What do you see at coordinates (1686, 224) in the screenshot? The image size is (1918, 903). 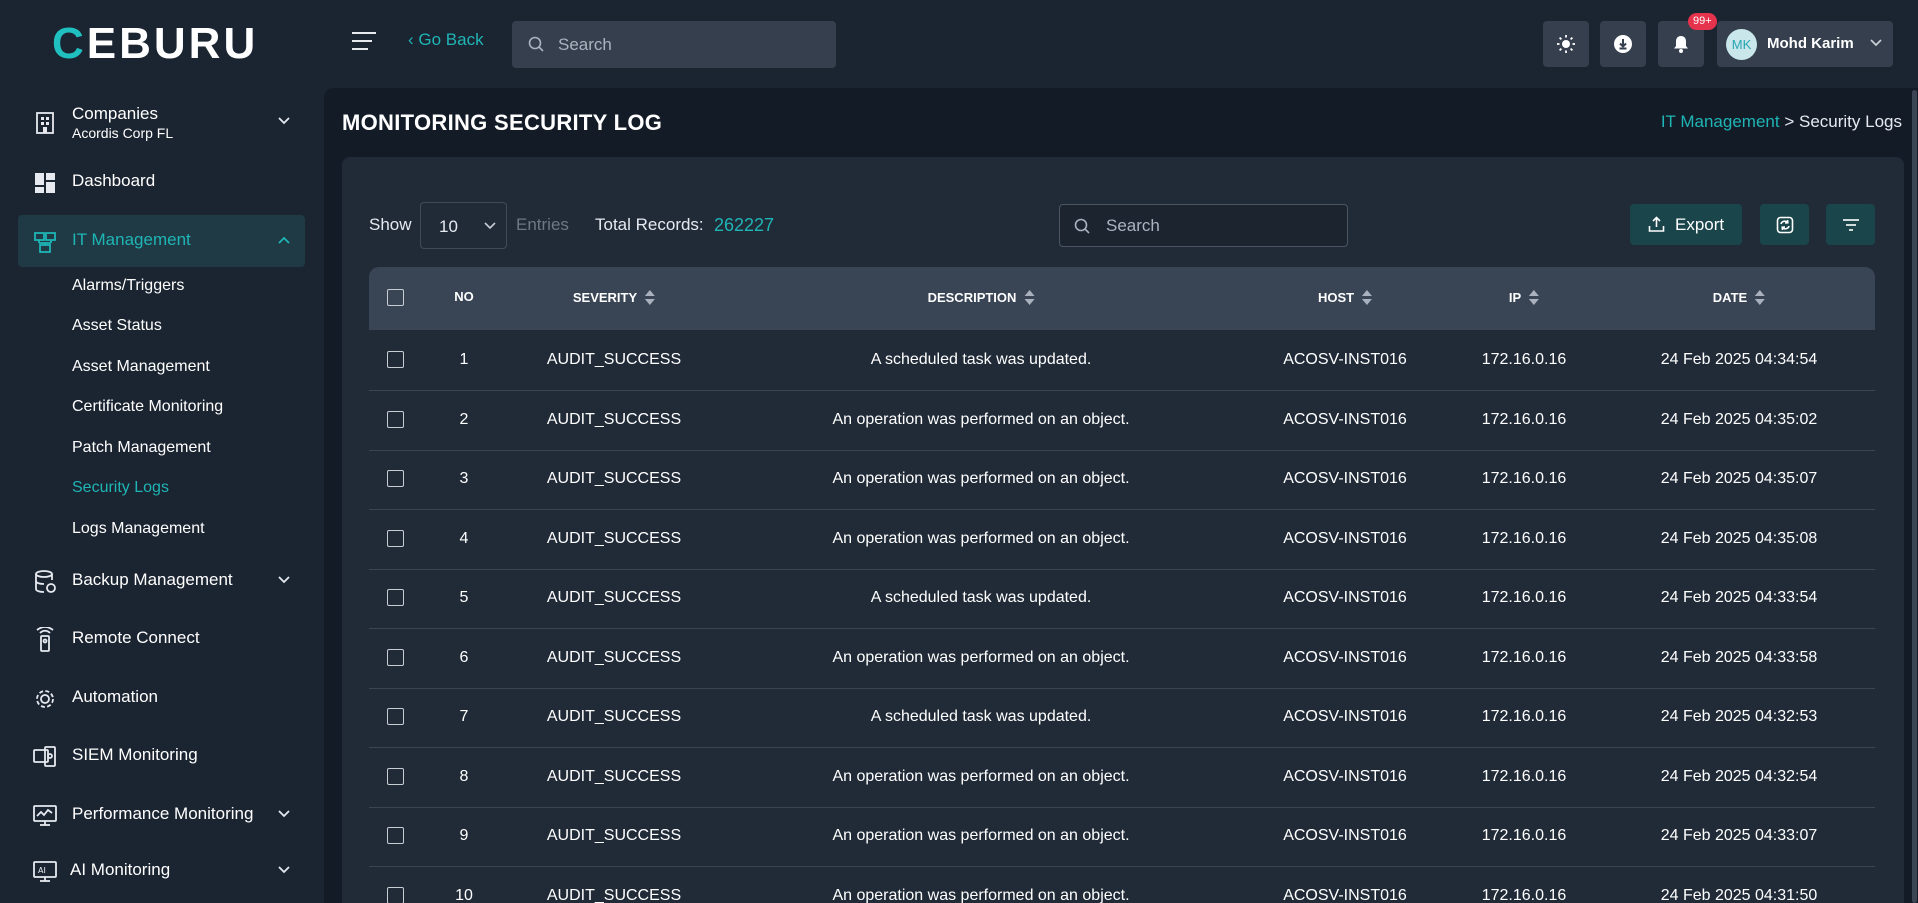 I see `export-button: Export` at bounding box center [1686, 224].